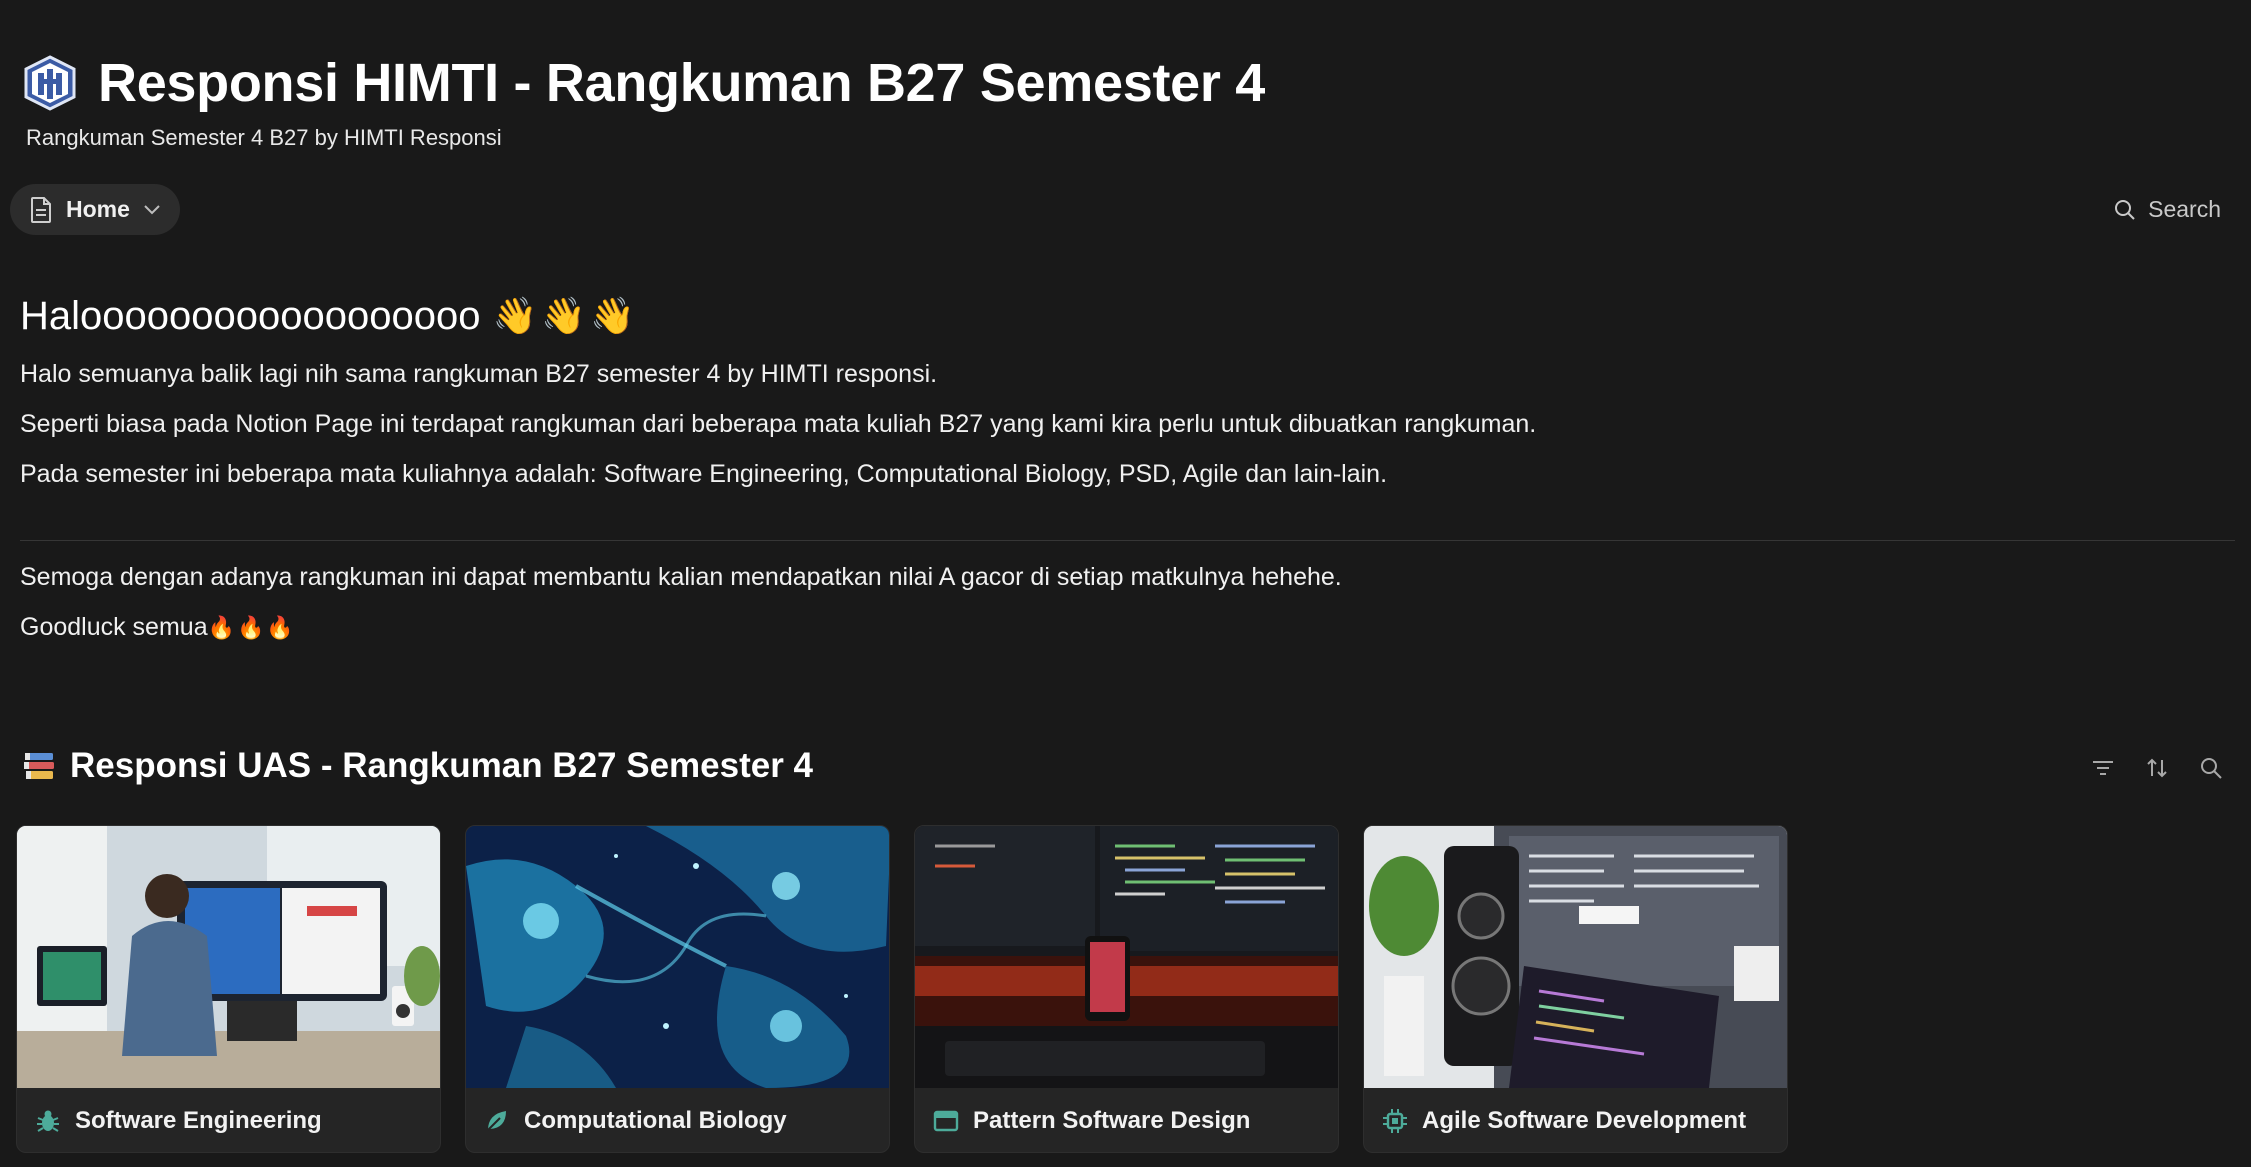 The height and width of the screenshot is (1167, 2251). I want to click on chip-icon, so click(1395, 1121).